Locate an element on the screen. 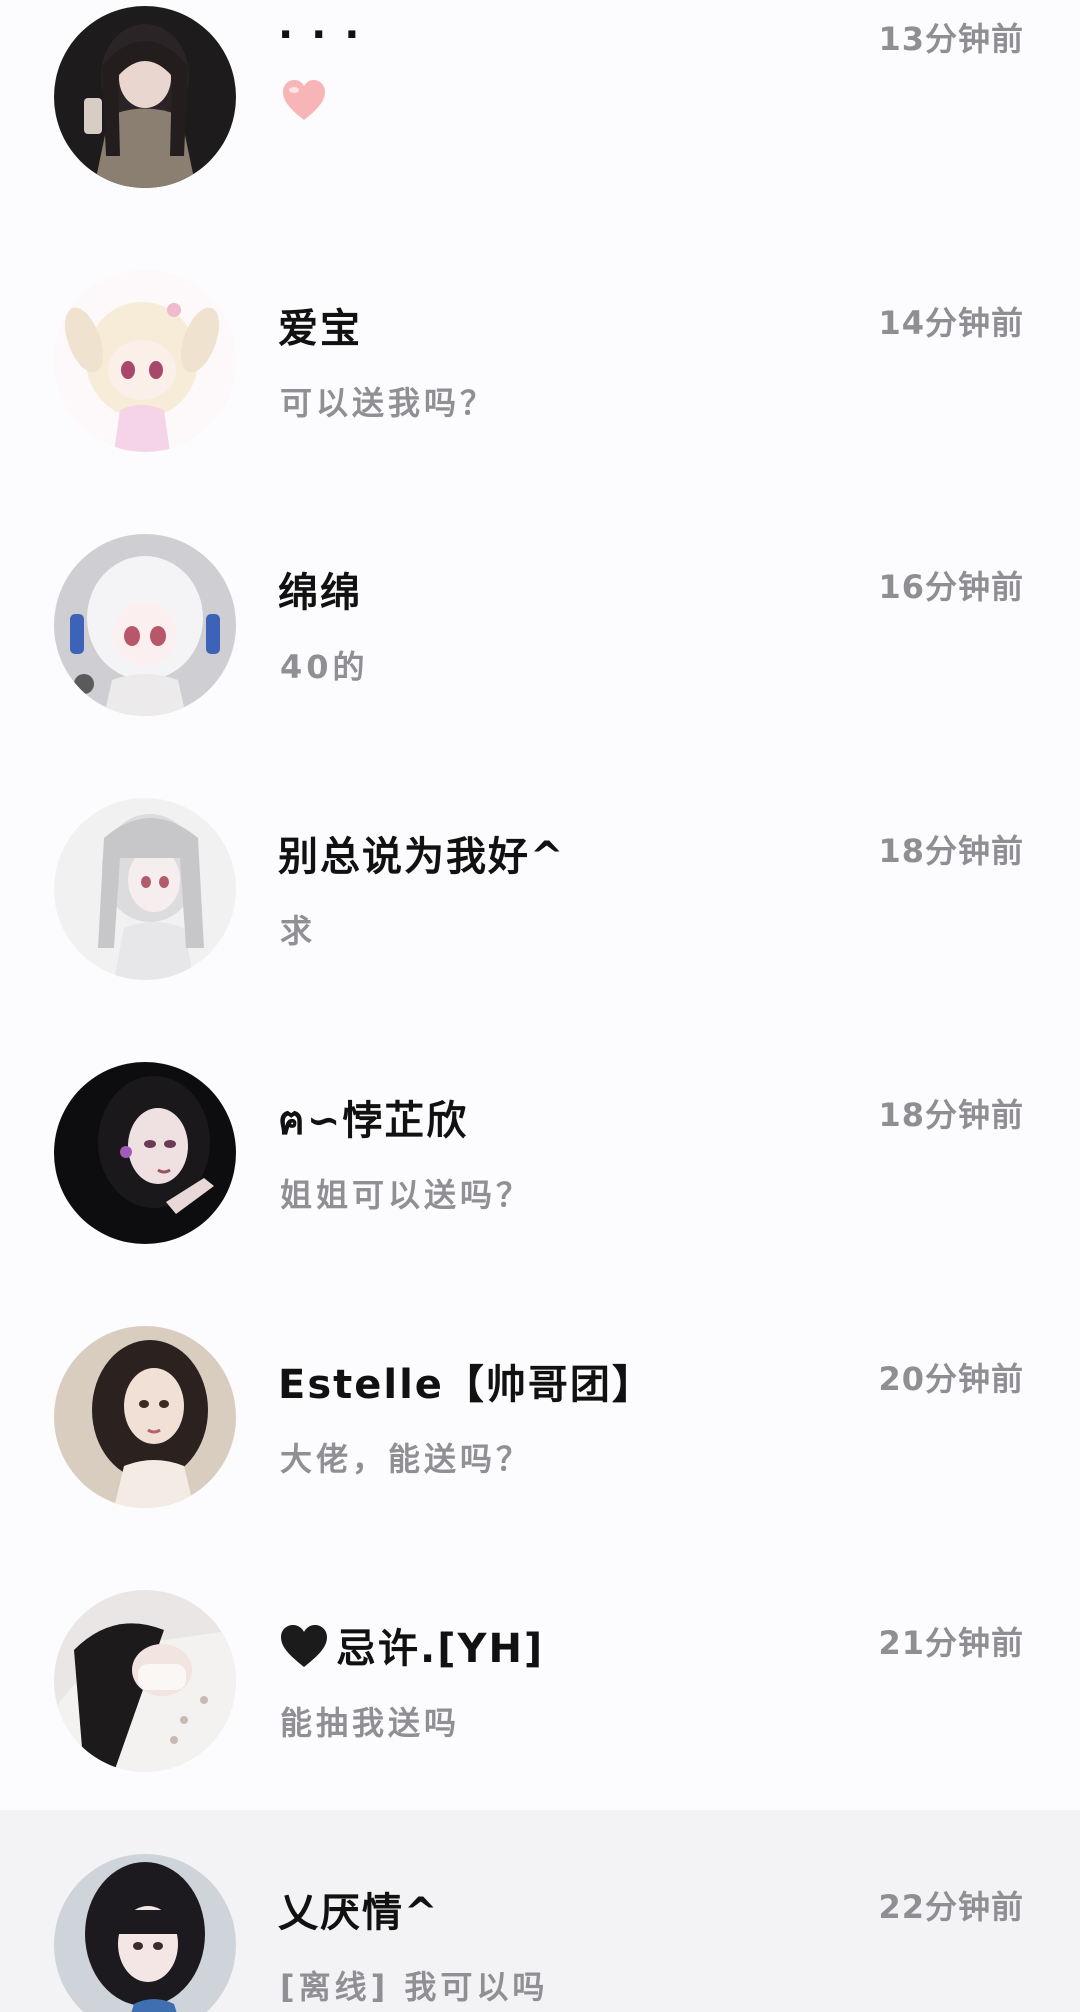 This screenshot has width=1080, height=2012. contact-name: Estelle【帅哥团】 is located at coordinates (466, 1385).